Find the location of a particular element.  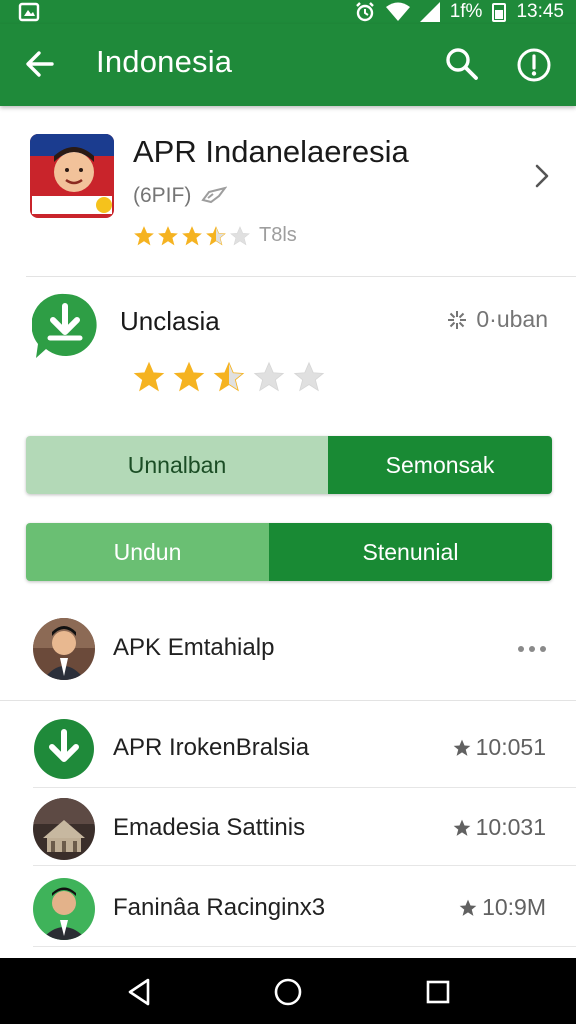

list-item: Emadesia Sattinis 10:031 is located at coordinates (288, 831).